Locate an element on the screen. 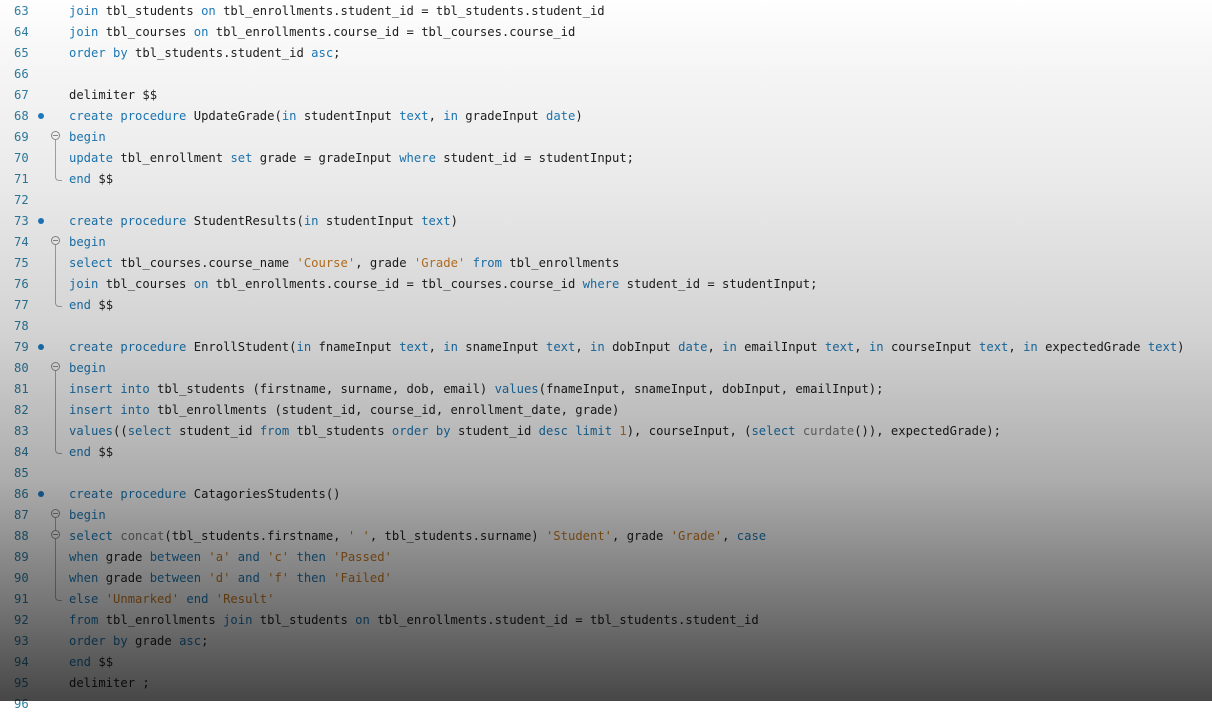 This screenshot has height=715, width=1212. identifier-token: , grade is located at coordinates (384, 263).